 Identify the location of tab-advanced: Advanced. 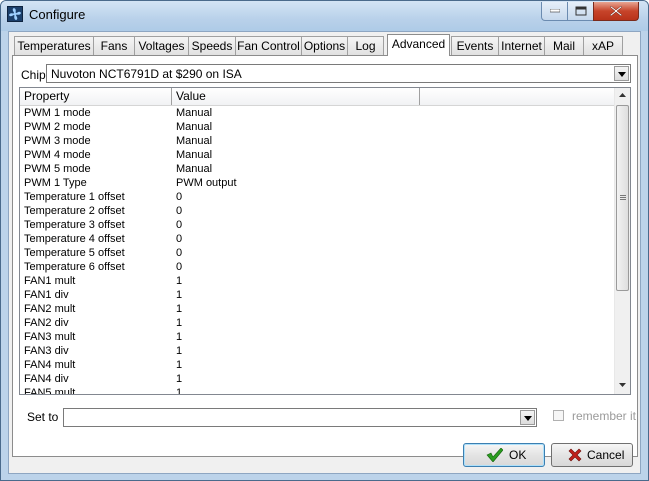
(418, 45).